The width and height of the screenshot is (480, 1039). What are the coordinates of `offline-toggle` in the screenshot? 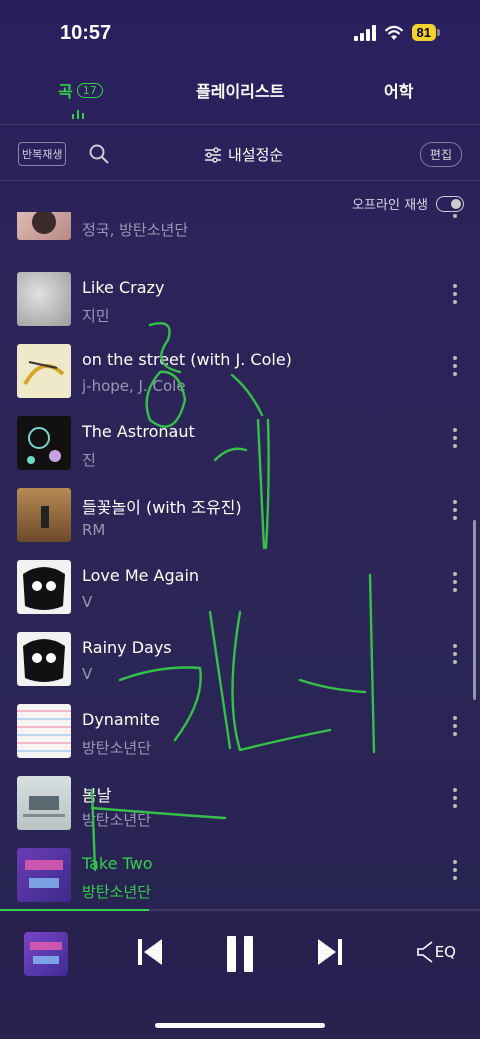 It's located at (450, 203).